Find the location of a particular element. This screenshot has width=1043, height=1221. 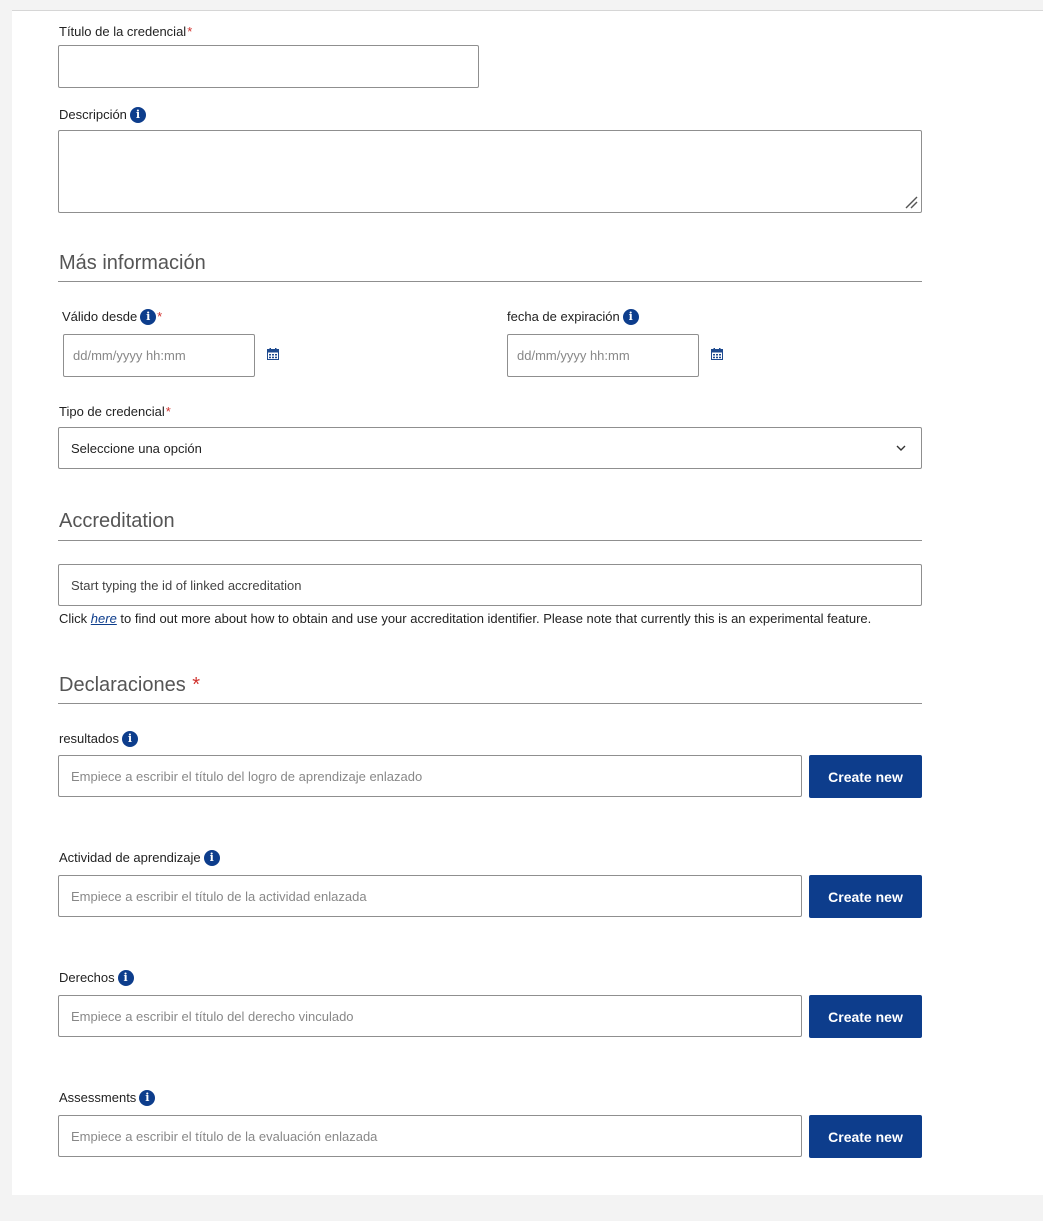

credential-type-selected: Seleccione una opción is located at coordinates (136, 448).